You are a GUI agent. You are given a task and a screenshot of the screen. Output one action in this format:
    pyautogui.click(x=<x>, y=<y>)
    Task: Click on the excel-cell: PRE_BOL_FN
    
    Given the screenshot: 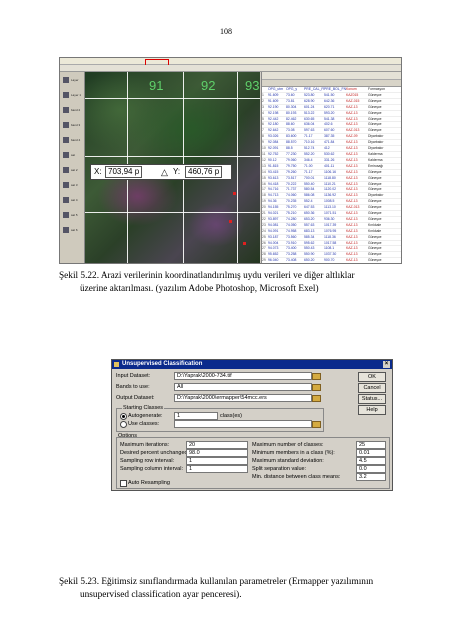 What is the action you would take?
    pyautogui.click(x=335, y=89)
    